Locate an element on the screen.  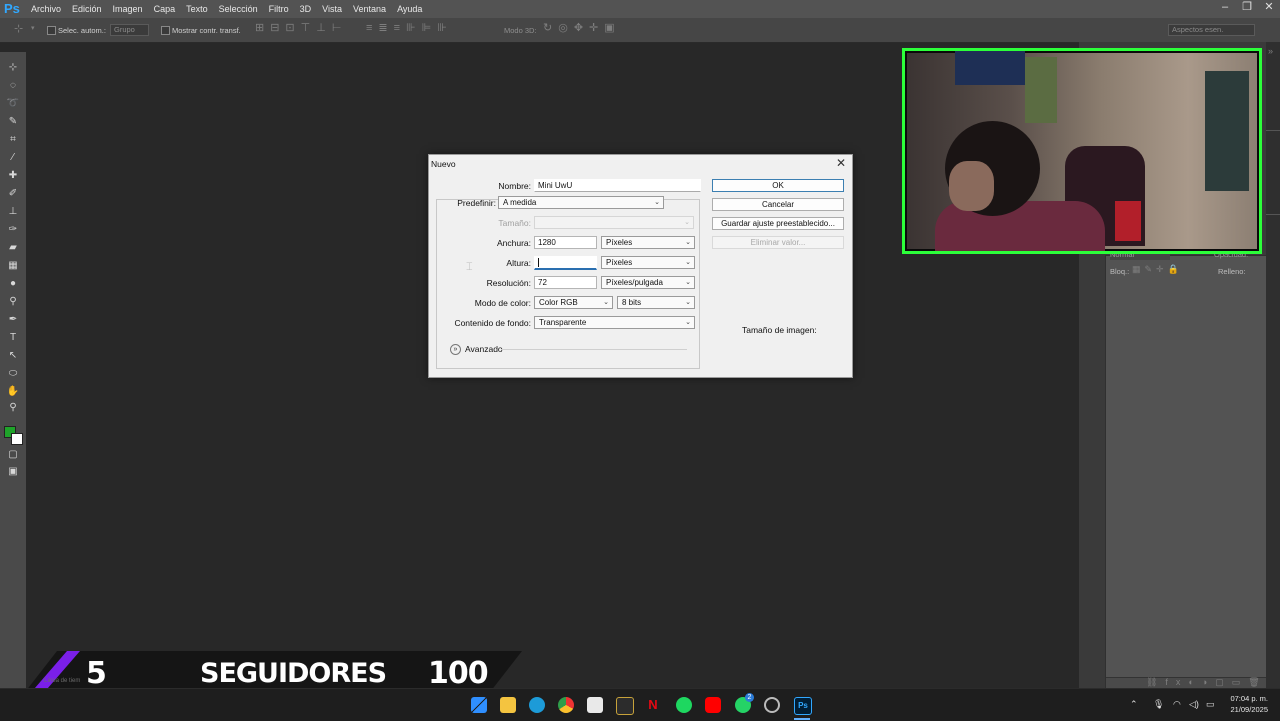
marquee-tool-icon: ◌ is located at coordinates (13, 86).